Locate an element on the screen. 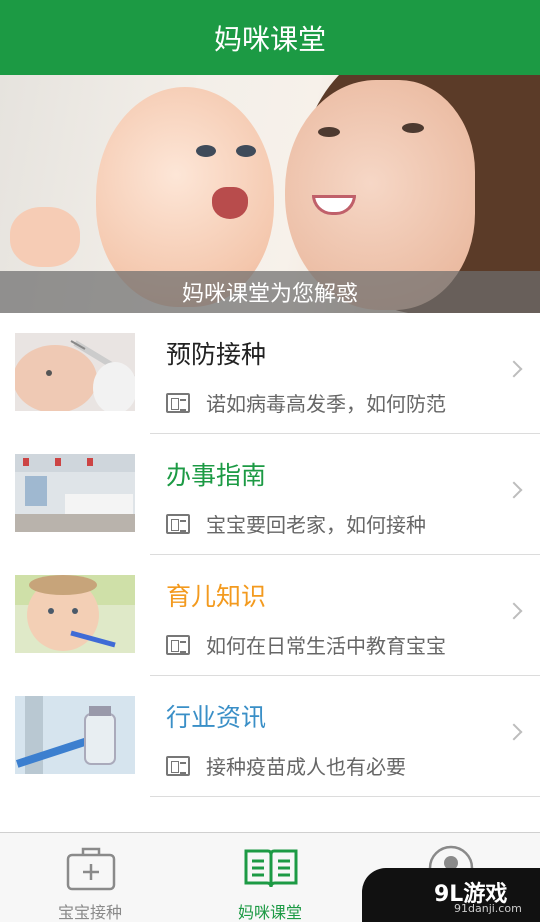  baby-mouth is located at coordinates (230, 203).